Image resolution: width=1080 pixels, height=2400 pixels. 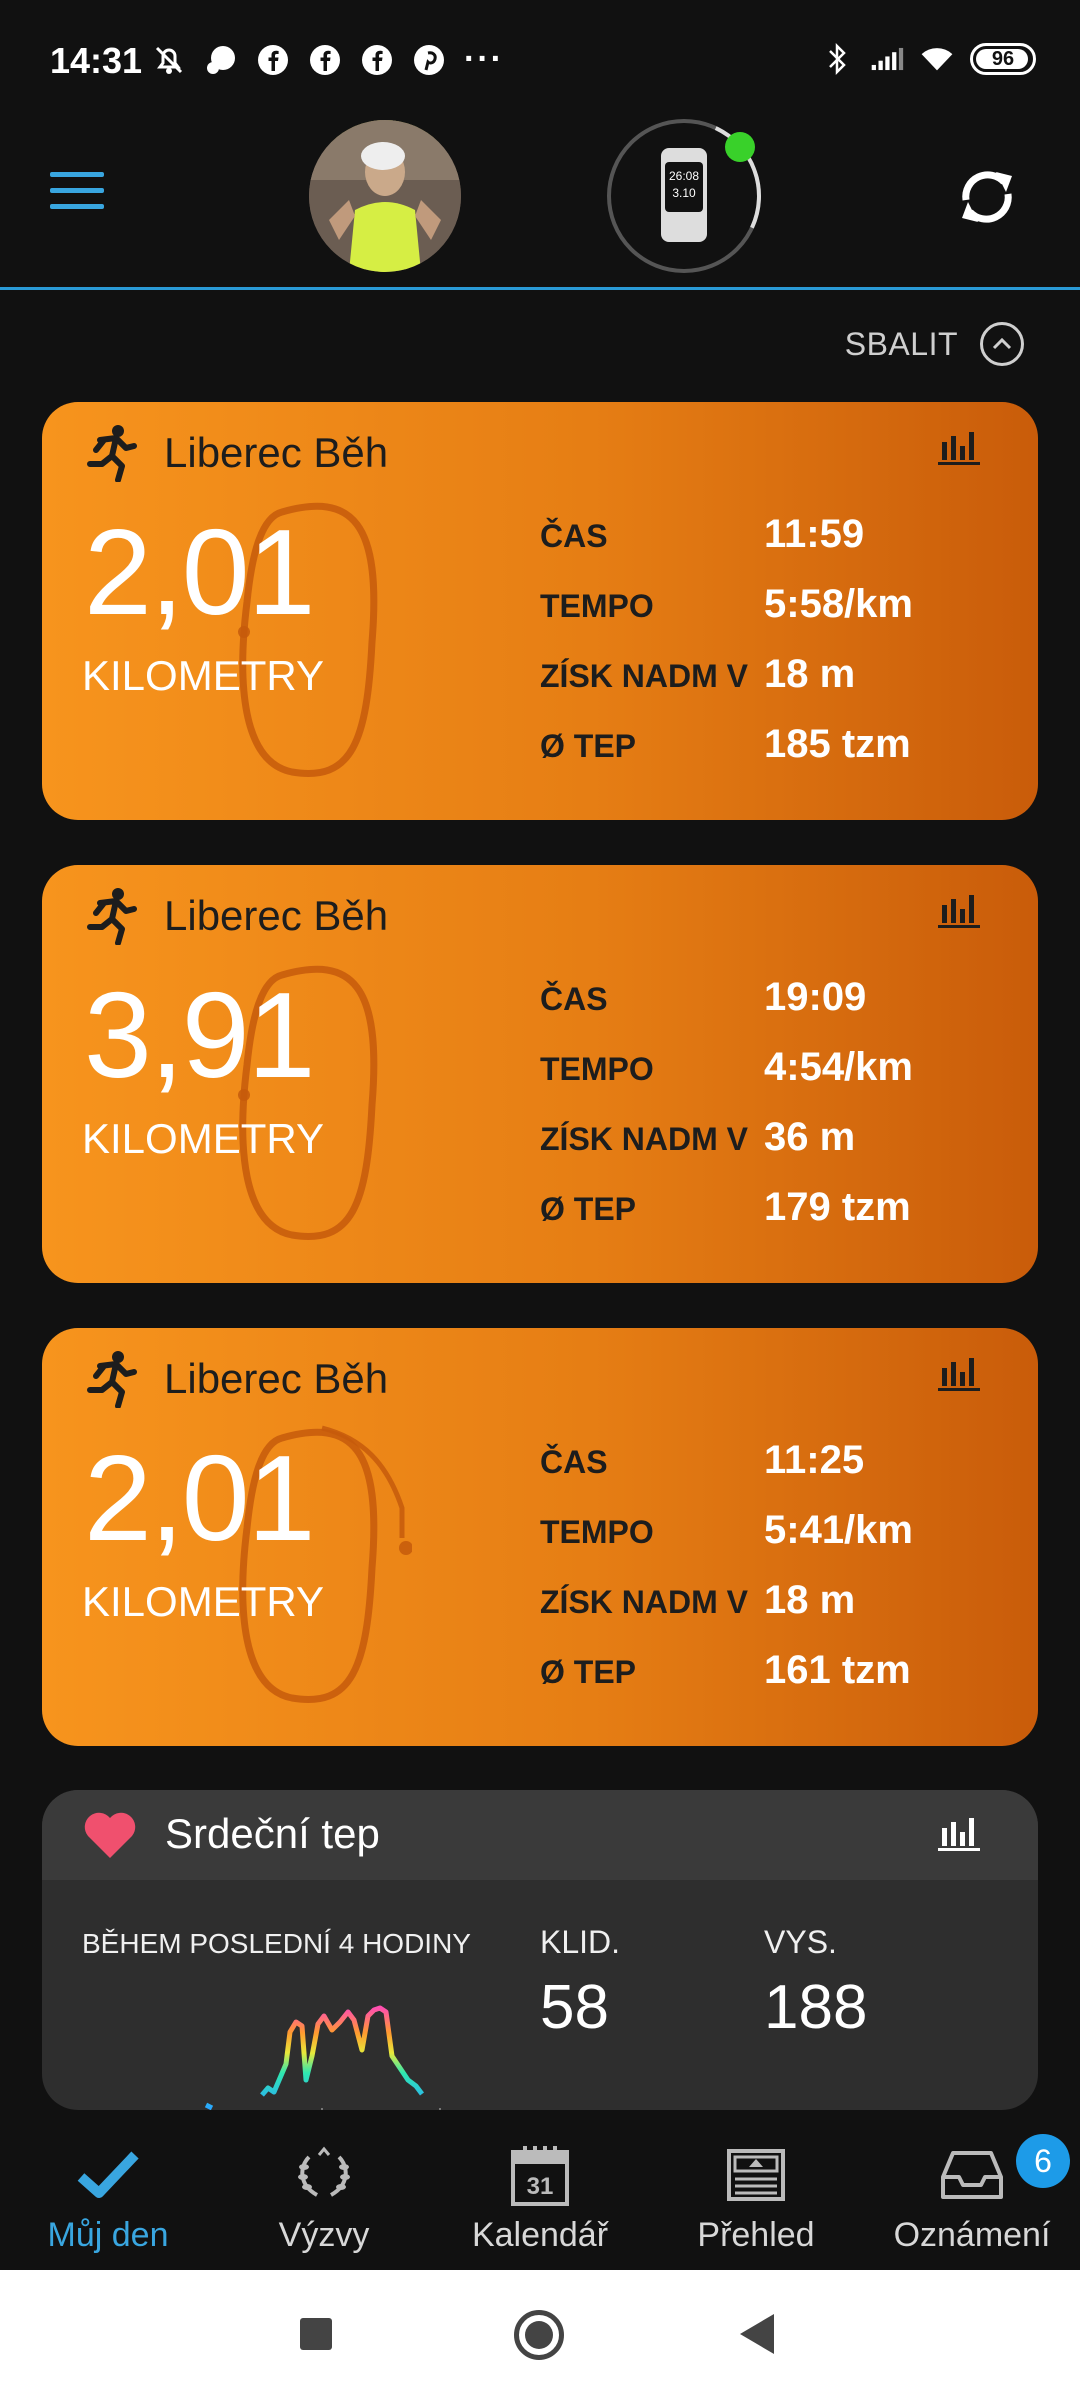 I want to click on battery-level: 96, so click(x=1003, y=58).